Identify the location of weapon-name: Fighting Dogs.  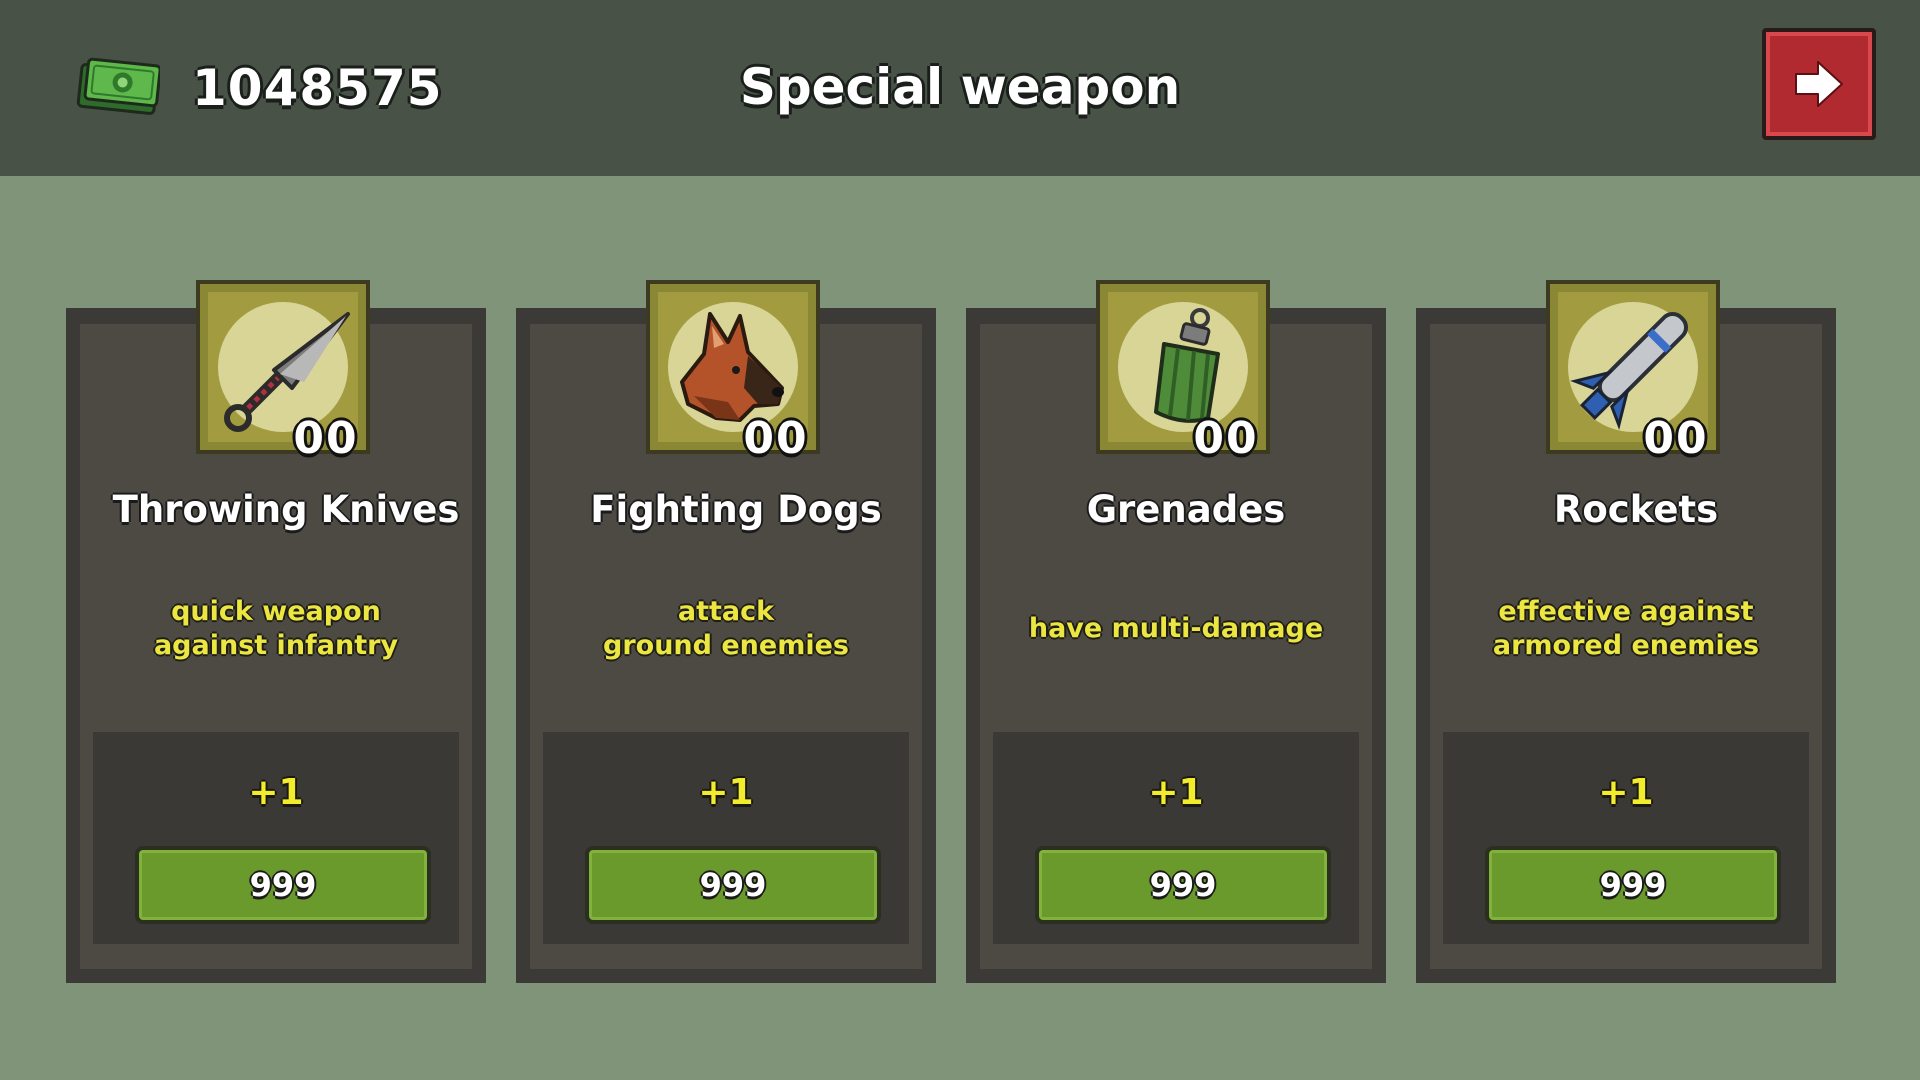
(736, 509).